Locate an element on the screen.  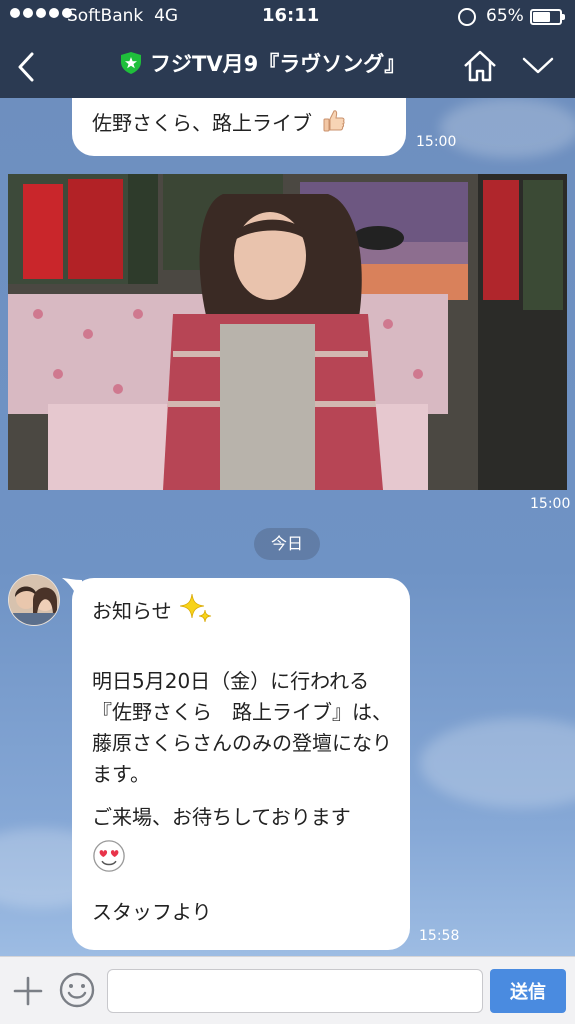
message-text: 佐野さくら、路上ライブ is located at coordinates (202, 123).